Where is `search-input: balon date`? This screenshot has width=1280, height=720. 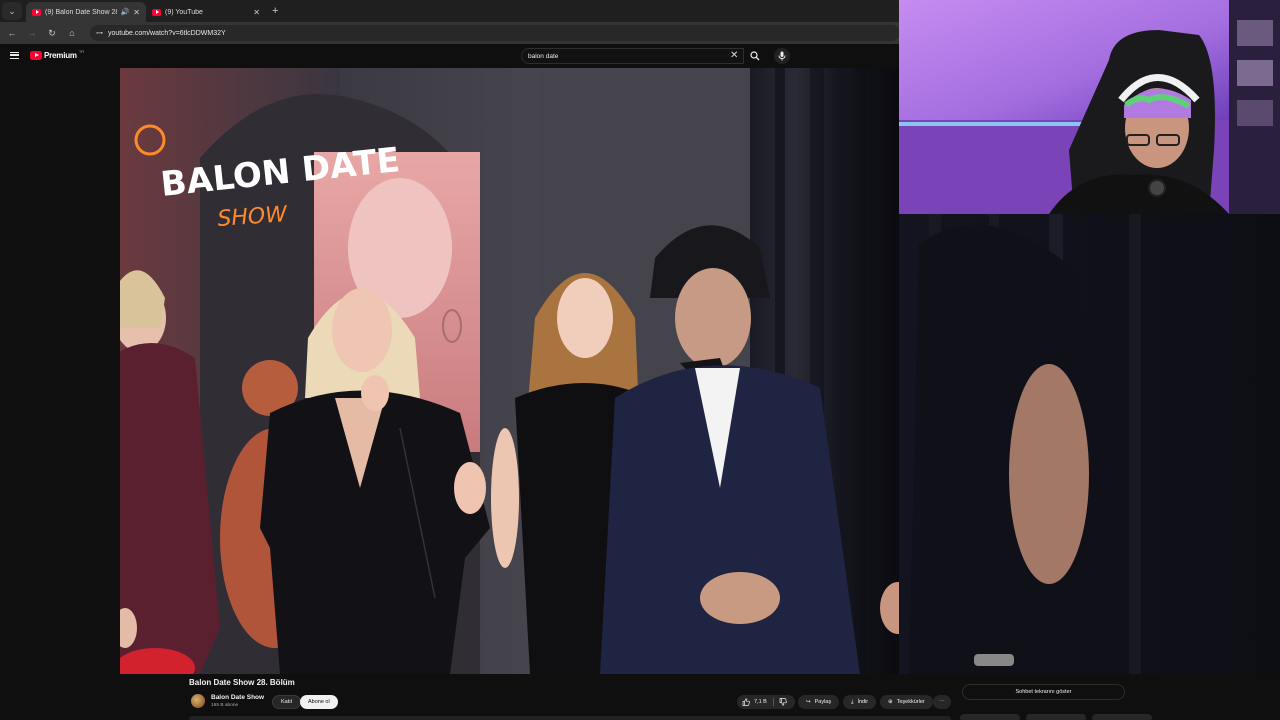
search-input: balon date is located at coordinates (632, 56).